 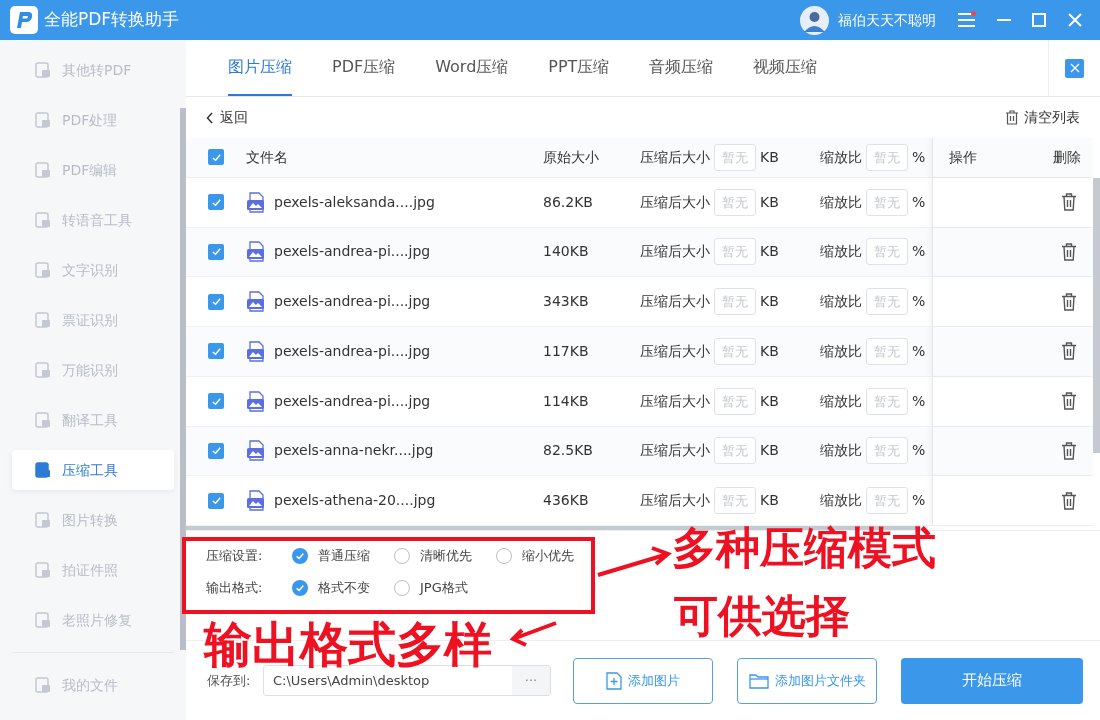 I want to click on sidebar-item: 票证识别, so click(x=93, y=320).